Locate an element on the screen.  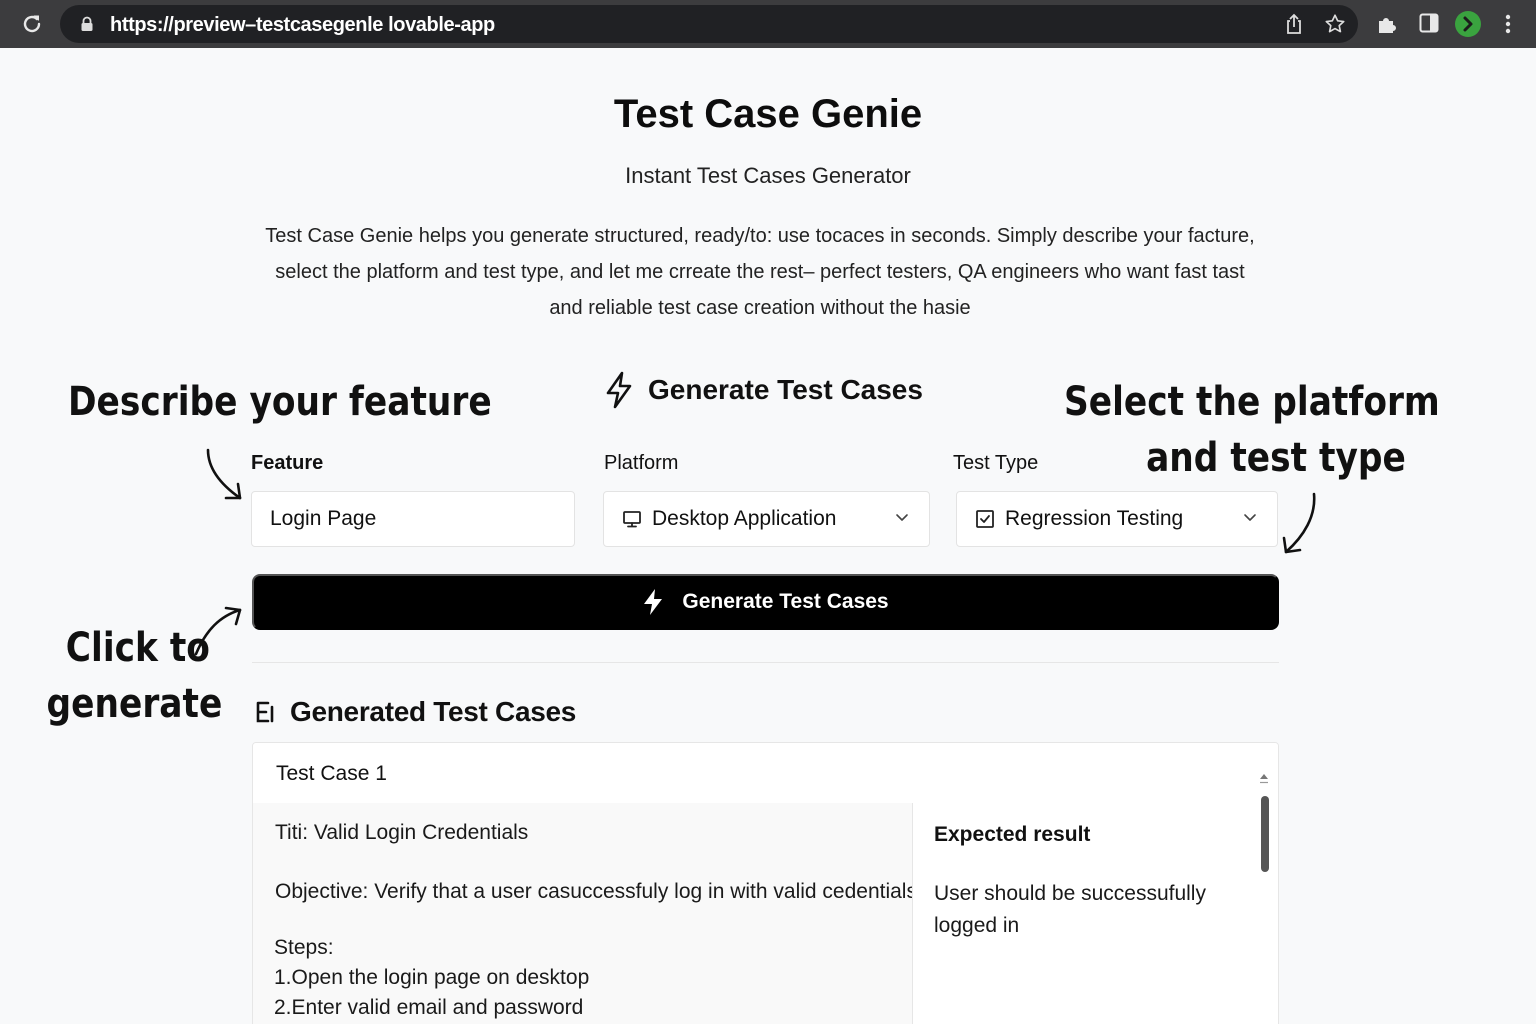
results-heading: Generated Test Cases is located at coordinates (415, 712).